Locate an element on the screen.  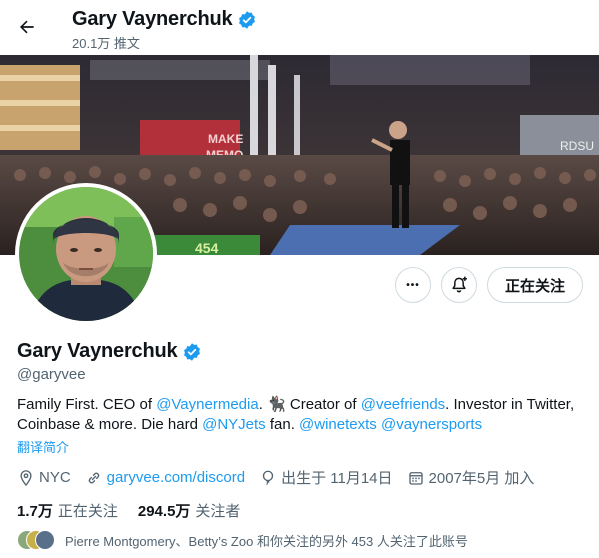
website: garyvee.com/discord is located at coordinates (165, 478).